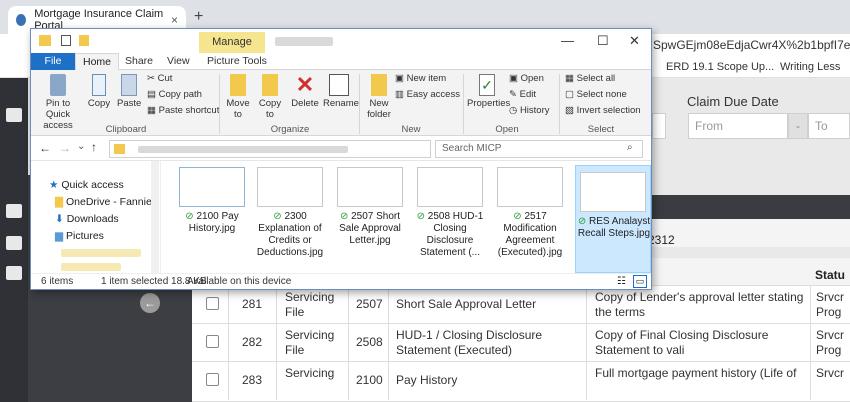 The image size is (850, 402). What do you see at coordinates (81, 146) in the screenshot?
I see `recent-chevron-icon: ⌄` at bounding box center [81, 146].